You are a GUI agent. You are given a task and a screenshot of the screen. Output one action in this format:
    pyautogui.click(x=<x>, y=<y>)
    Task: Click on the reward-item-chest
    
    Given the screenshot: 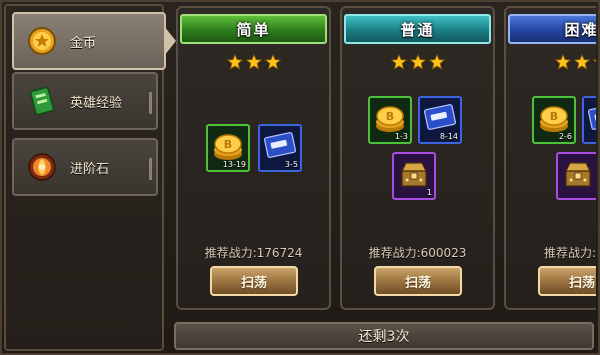 What is the action you would take?
    pyautogui.click(x=576, y=176)
    